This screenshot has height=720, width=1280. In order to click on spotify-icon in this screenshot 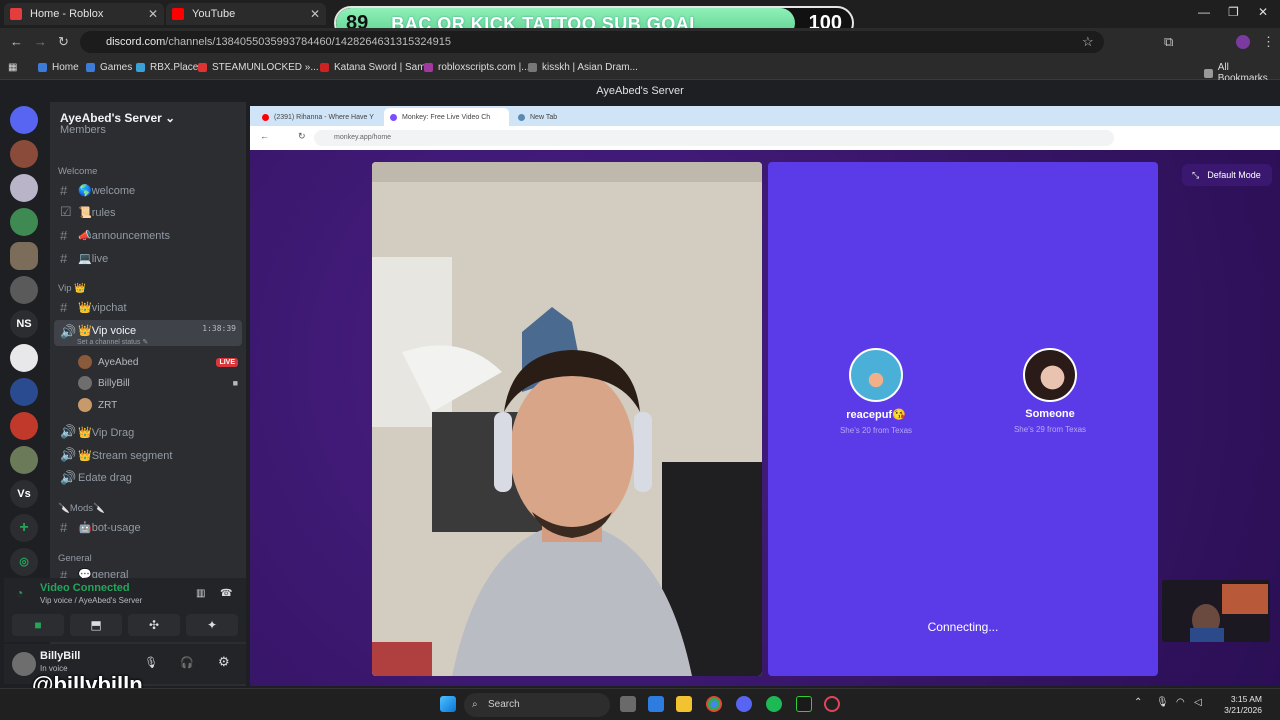, I will do `click(774, 704)`.